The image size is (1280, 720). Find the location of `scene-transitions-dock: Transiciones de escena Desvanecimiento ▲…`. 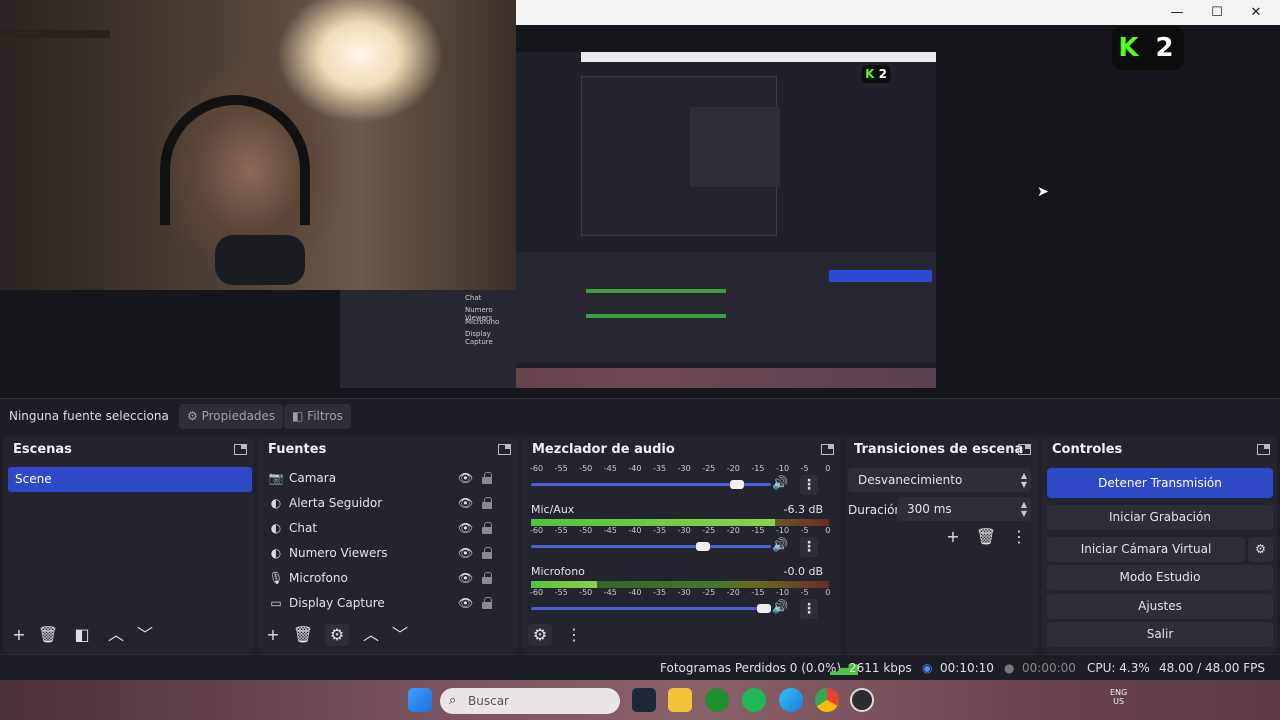

scene-transitions-dock: Transiciones de escena Desvanecimiento ▲… is located at coordinates (941, 544).